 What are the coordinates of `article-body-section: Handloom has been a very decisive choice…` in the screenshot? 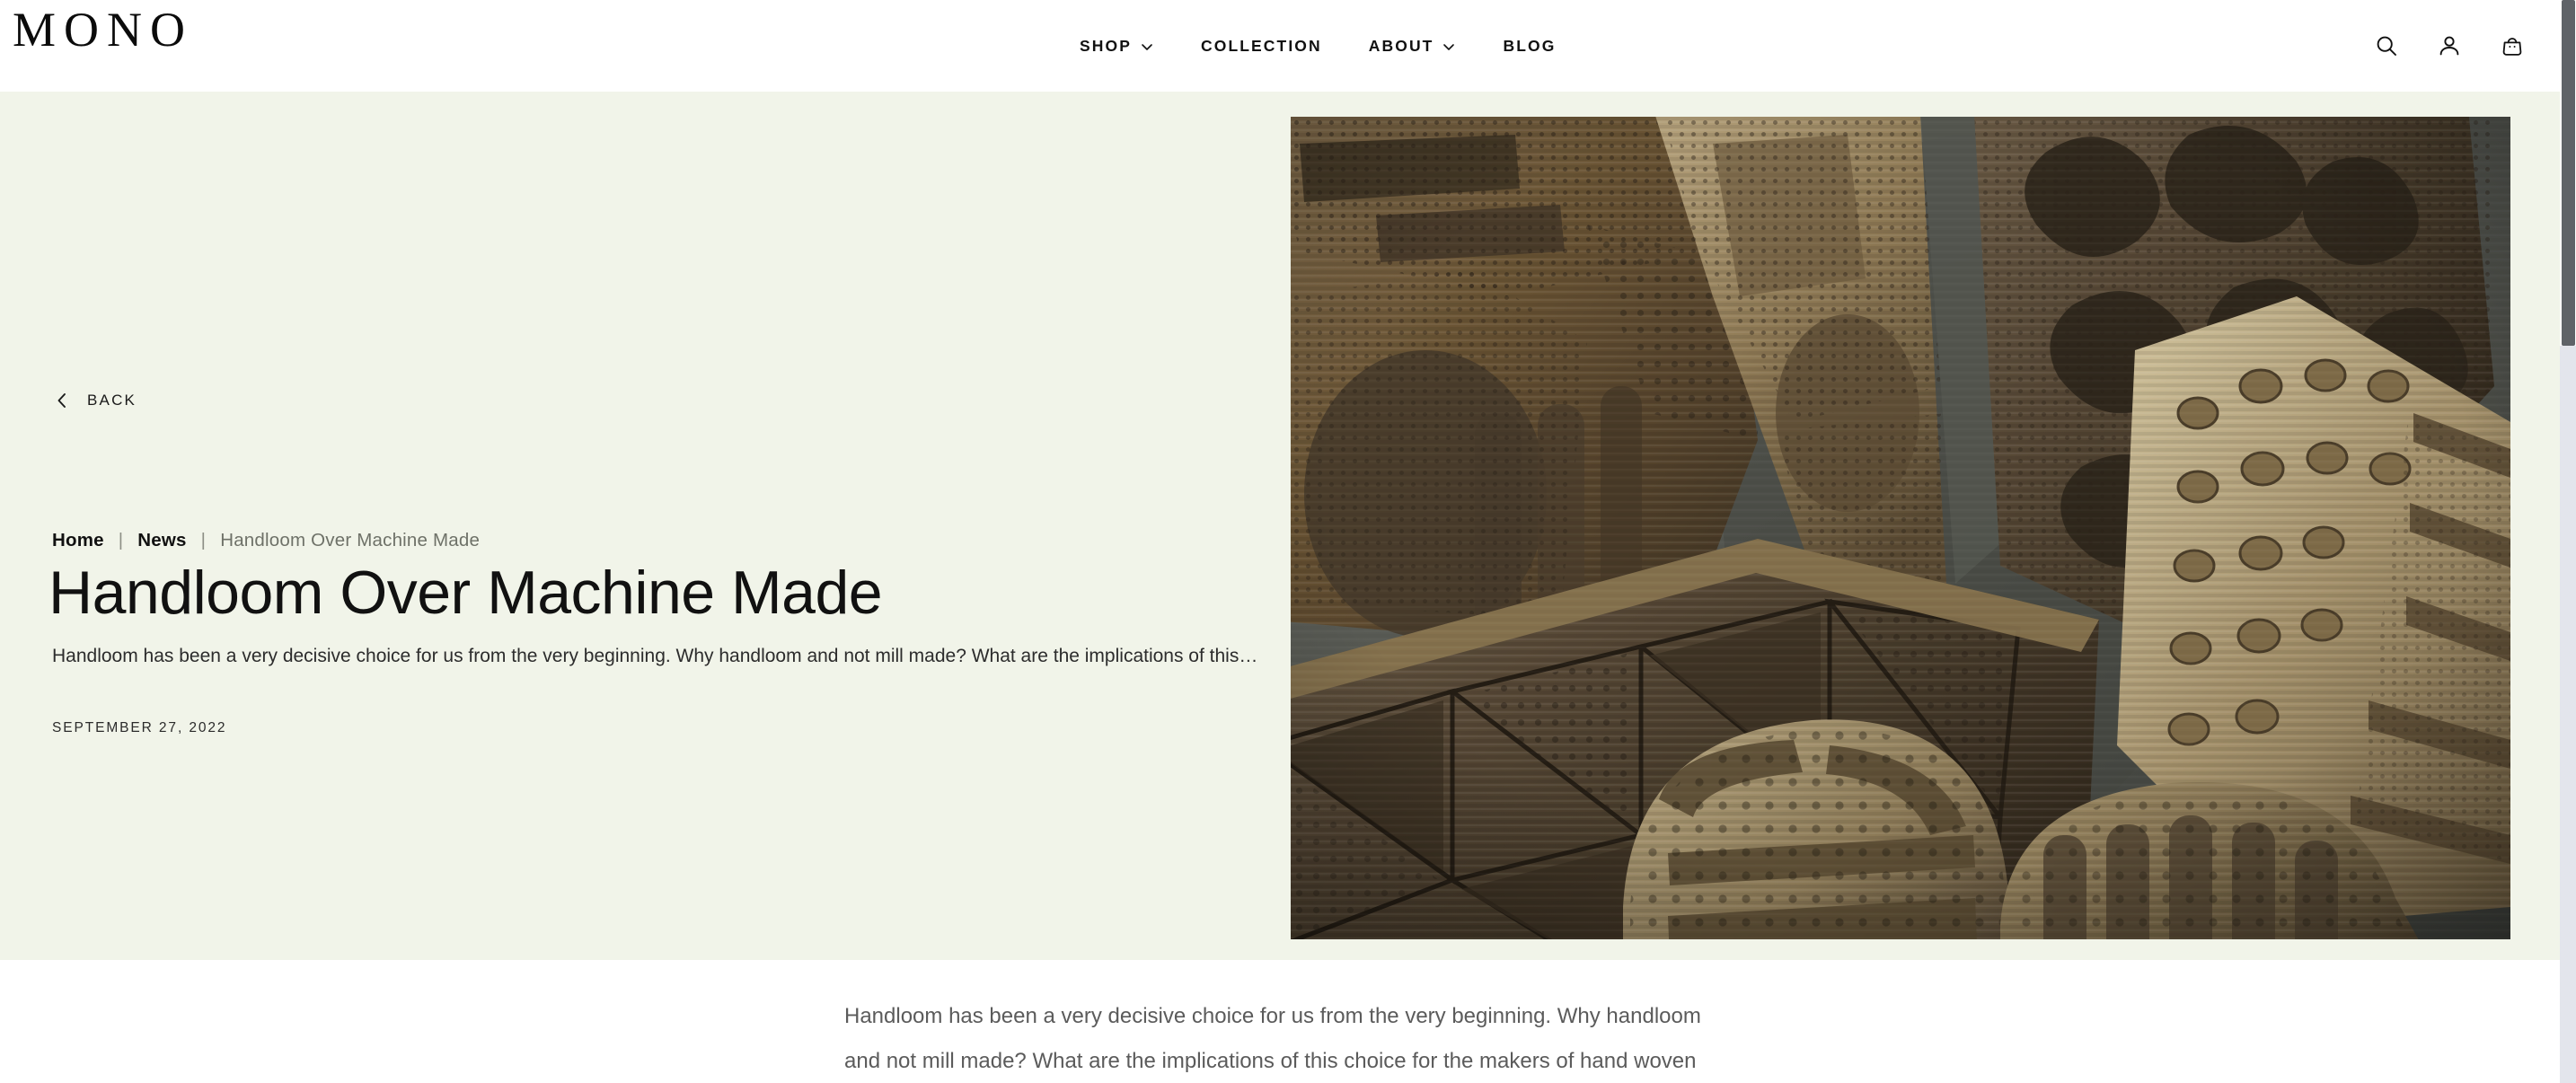 It's located at (1280, 1021).